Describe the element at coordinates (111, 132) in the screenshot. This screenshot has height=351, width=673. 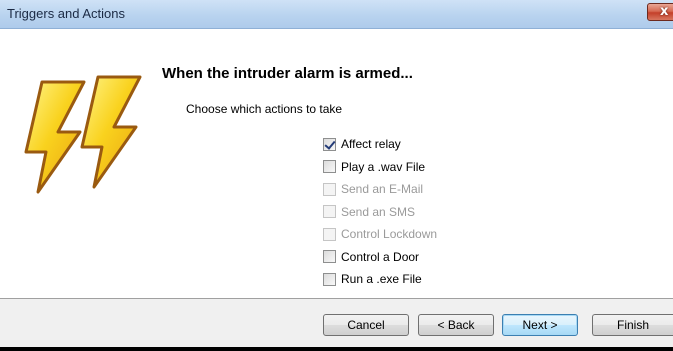
I see `lightning-bolt-back` at that location.